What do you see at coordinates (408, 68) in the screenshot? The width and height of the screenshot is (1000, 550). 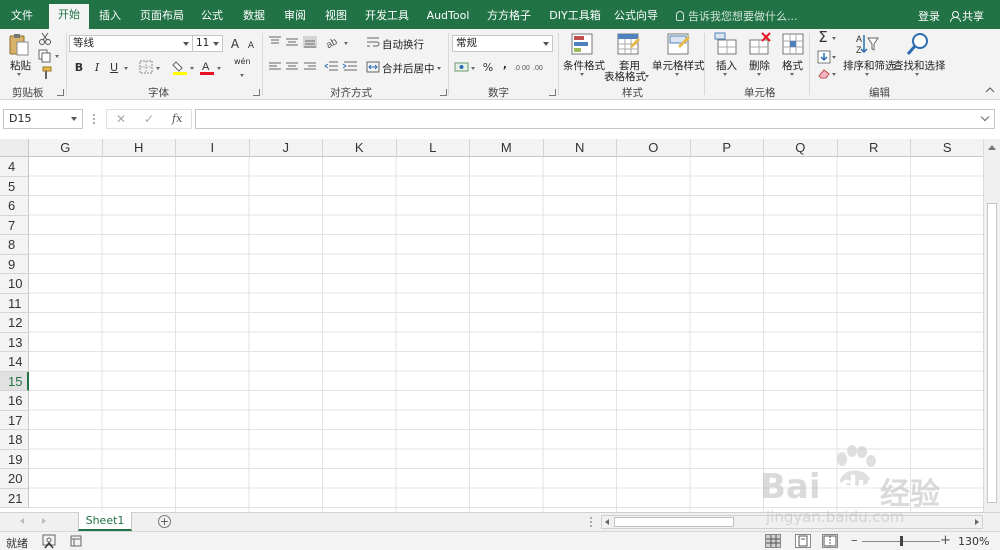 I see `merge-center-button: 合并后居中` at bounding box center [408, 68].